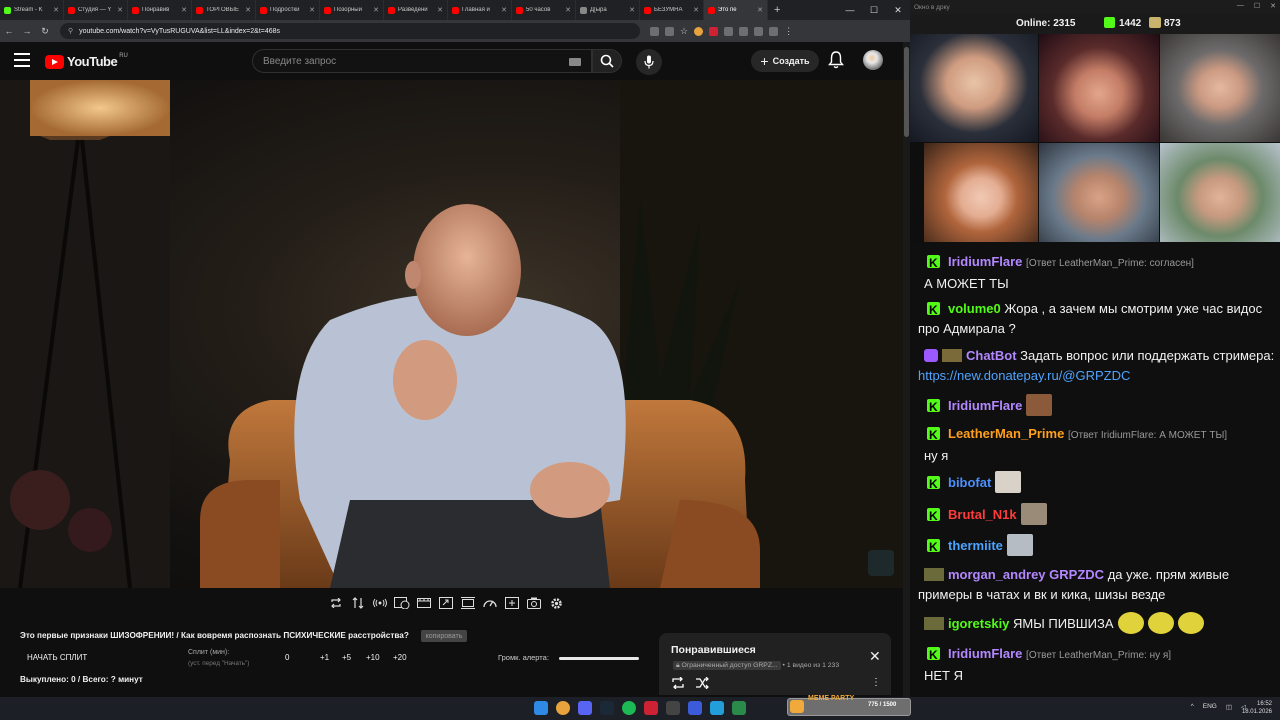  I want to click on close-icon: ✕, so click(875, 656).